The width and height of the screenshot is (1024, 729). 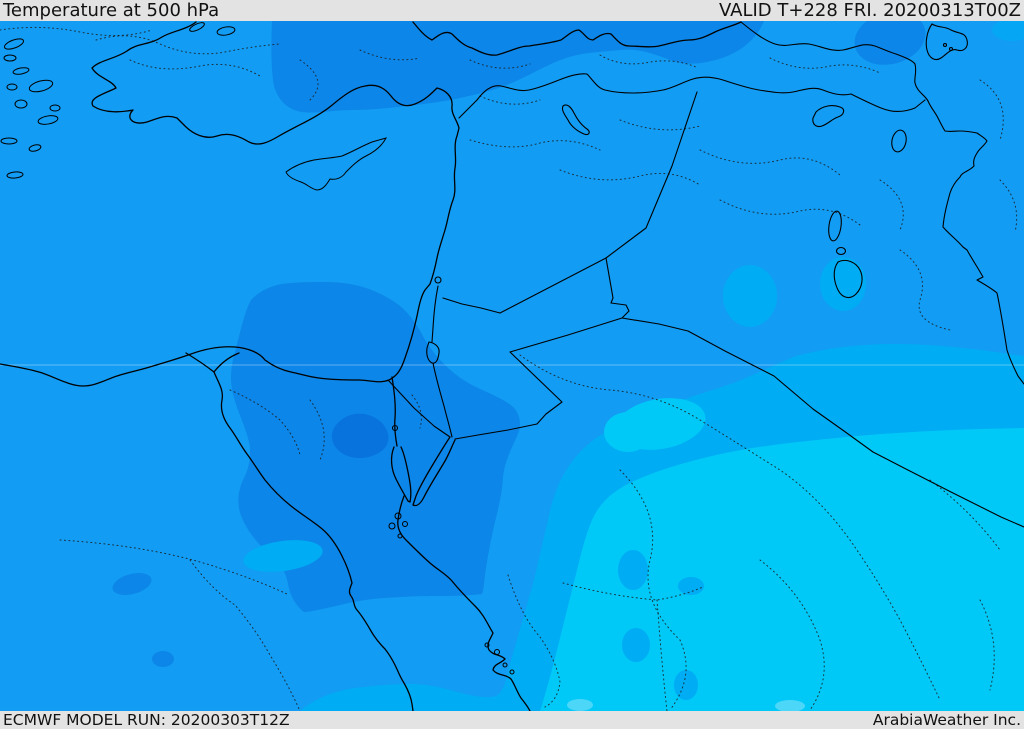 What do you see at coordinates (146, 720) in the screenshot?
I see `model-run-label: ECMWF MODEL RUN: 20200303T12Z` at bounding box center [146, 720].